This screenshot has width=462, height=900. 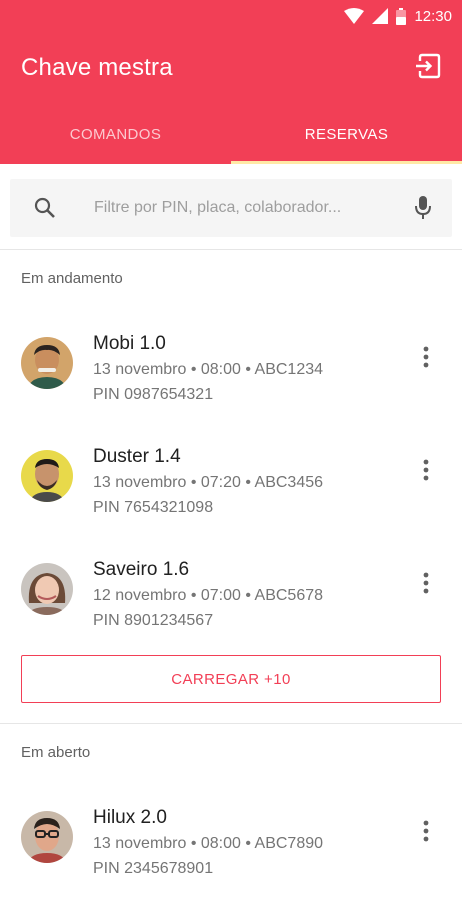 What do you see at coordinates (433, 16) in the screenshot?
I see `status-time: 12:30` at bounding box center [433, 16].